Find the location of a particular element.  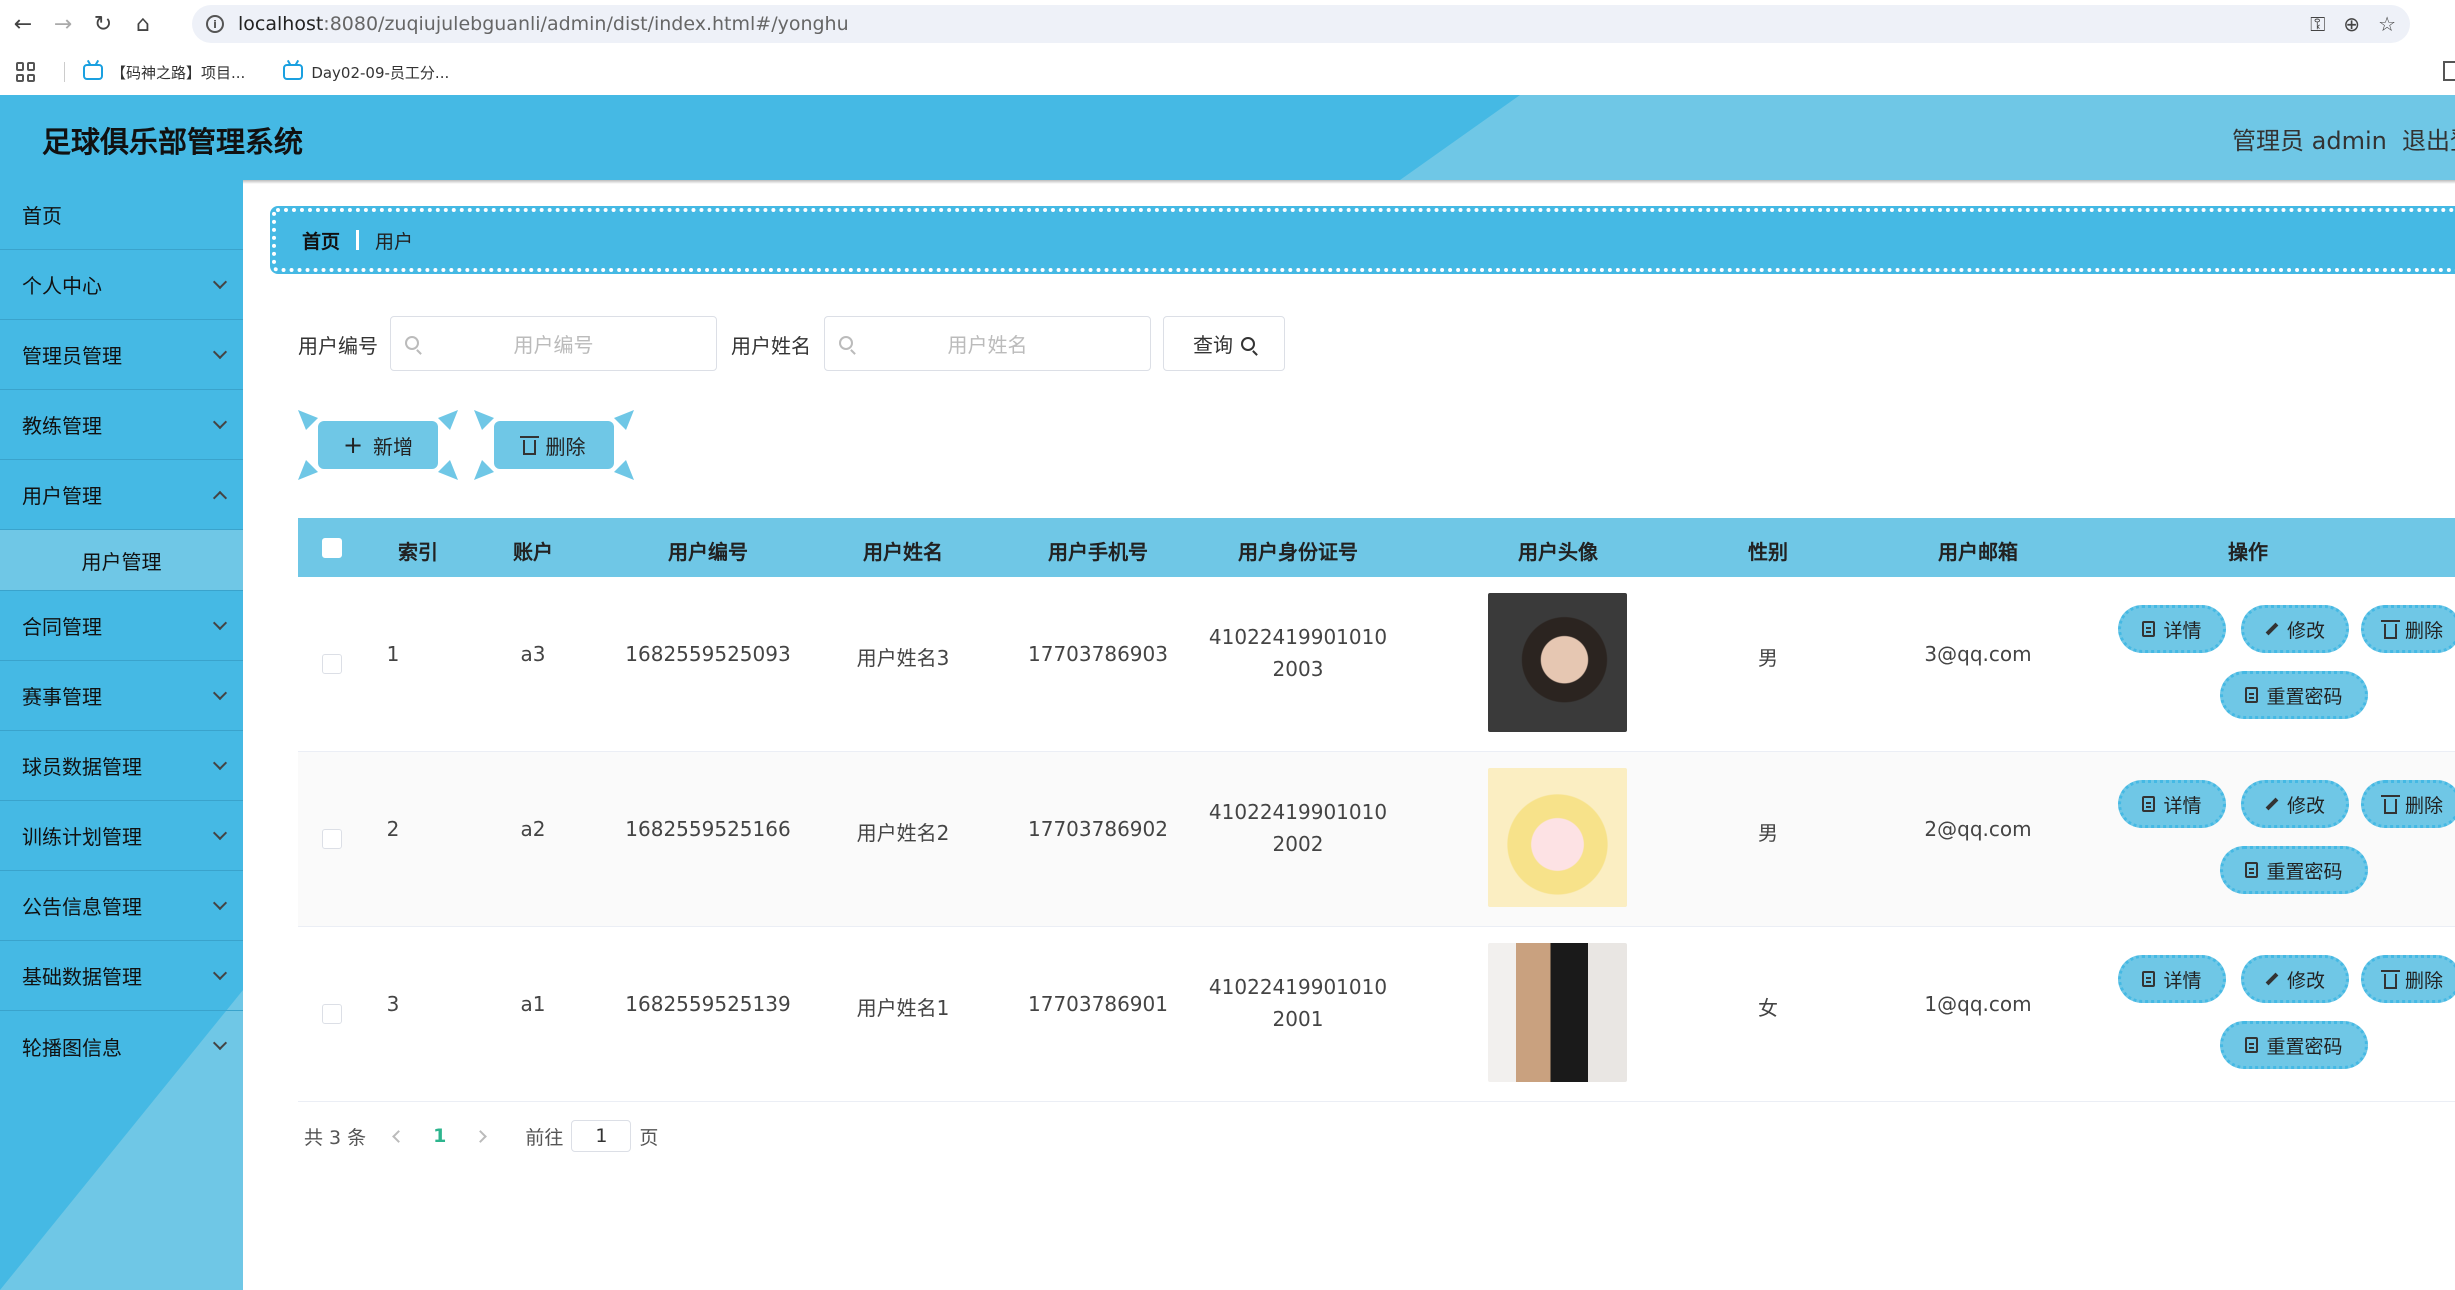

sidebar-item-player-stats: 球员数据管理 is located at coordinates (121, 766).